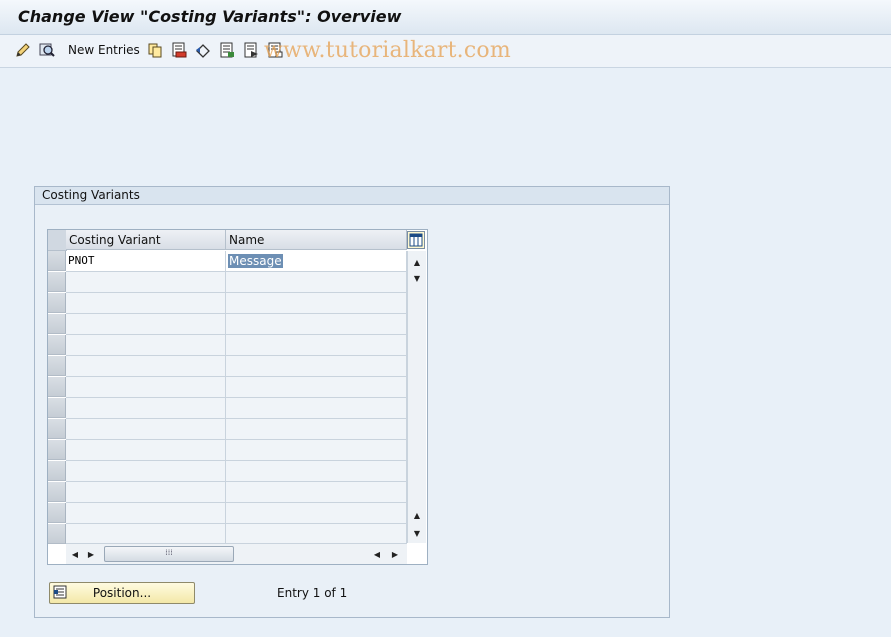  I want to click on details-icon, so click(47, 50).